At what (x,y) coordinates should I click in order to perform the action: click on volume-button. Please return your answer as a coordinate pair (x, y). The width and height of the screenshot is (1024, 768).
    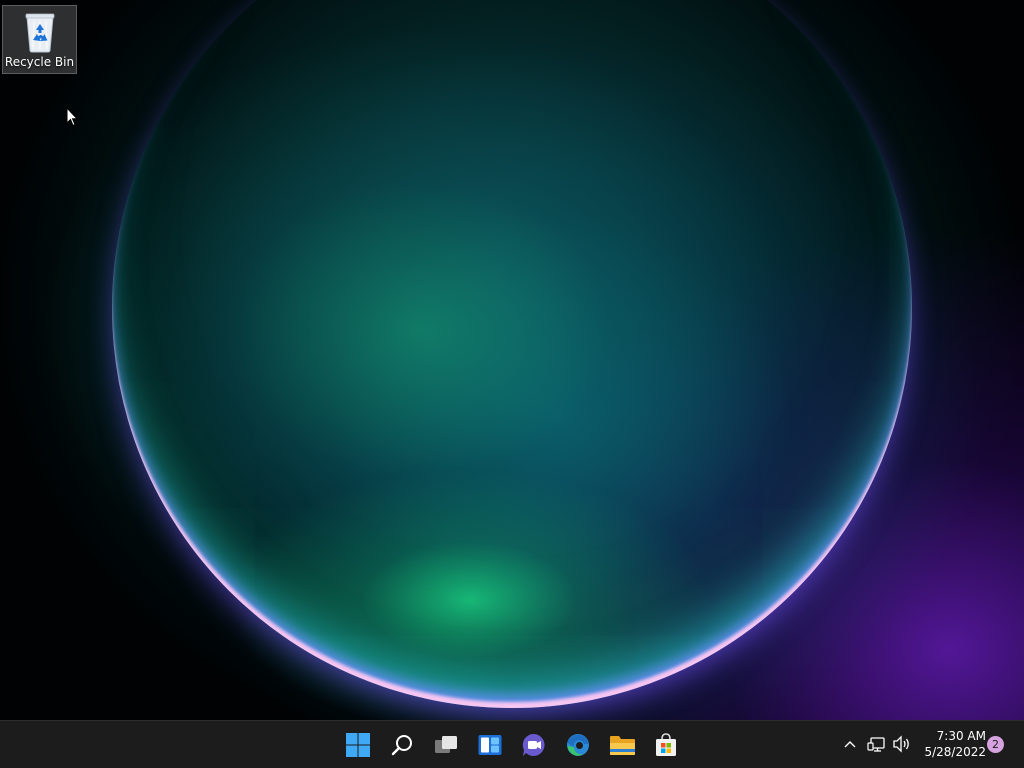
    Looking at the image, I should click on (902, 744).